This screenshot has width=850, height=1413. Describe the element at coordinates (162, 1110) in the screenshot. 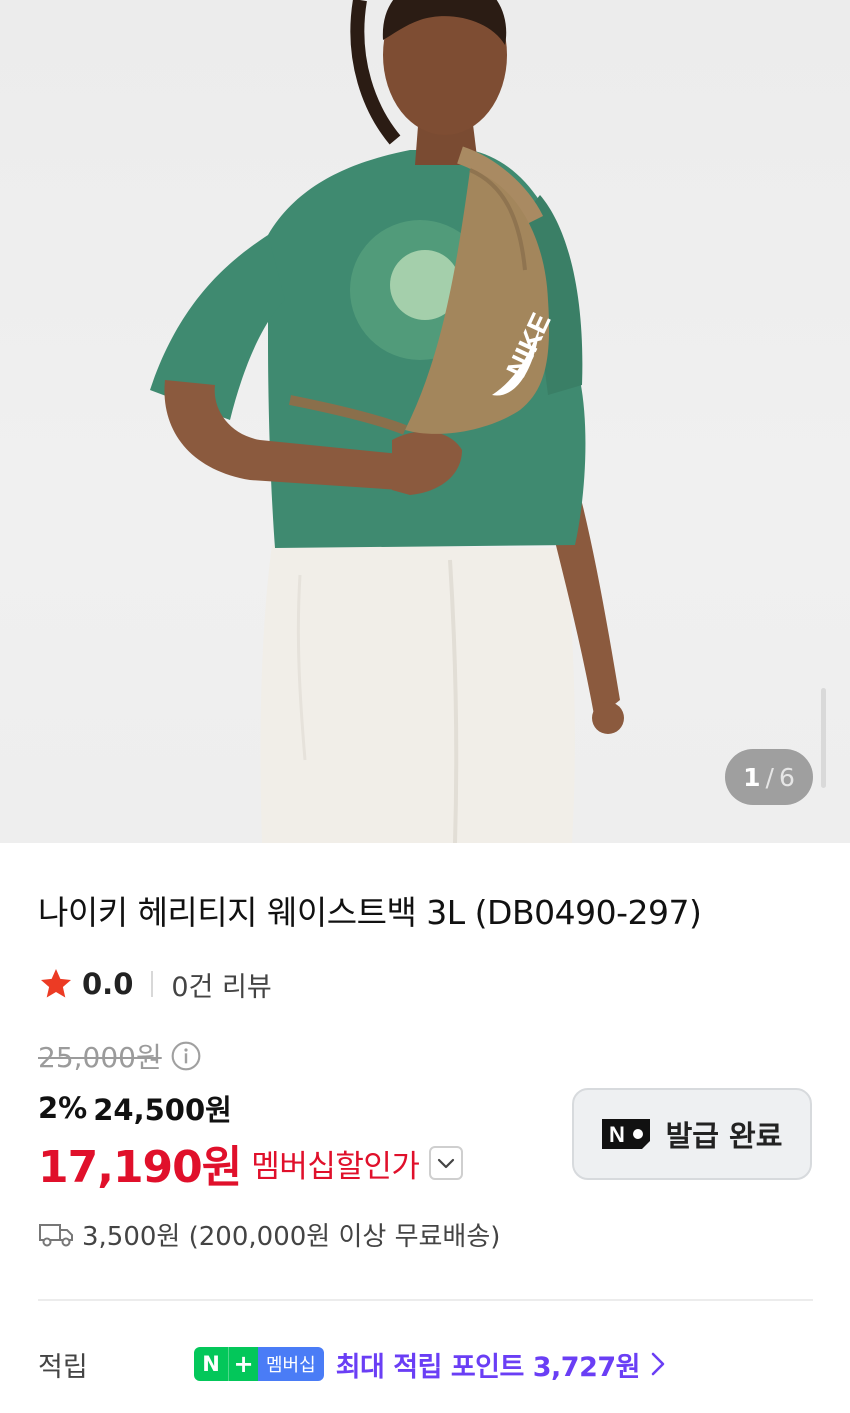

I see `sale-price: 24,500원` at that location.